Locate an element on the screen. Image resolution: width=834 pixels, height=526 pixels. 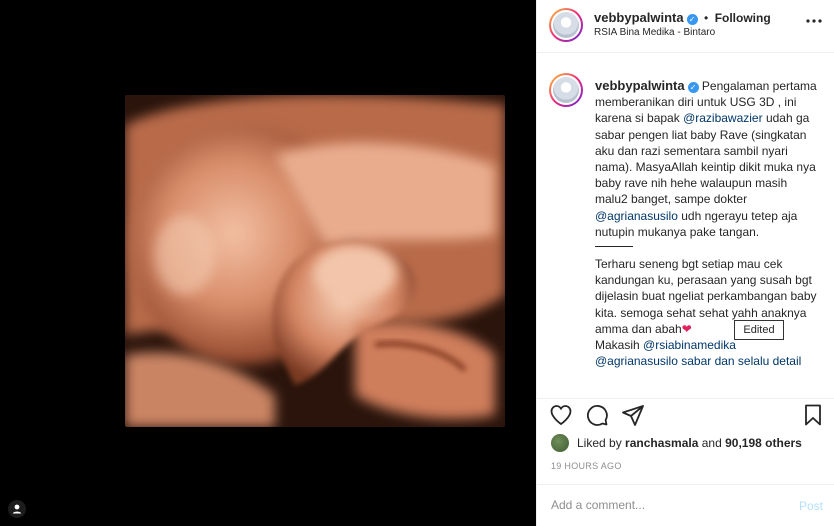
edited-tooltip: Edited is located at coordinates (759, 330).